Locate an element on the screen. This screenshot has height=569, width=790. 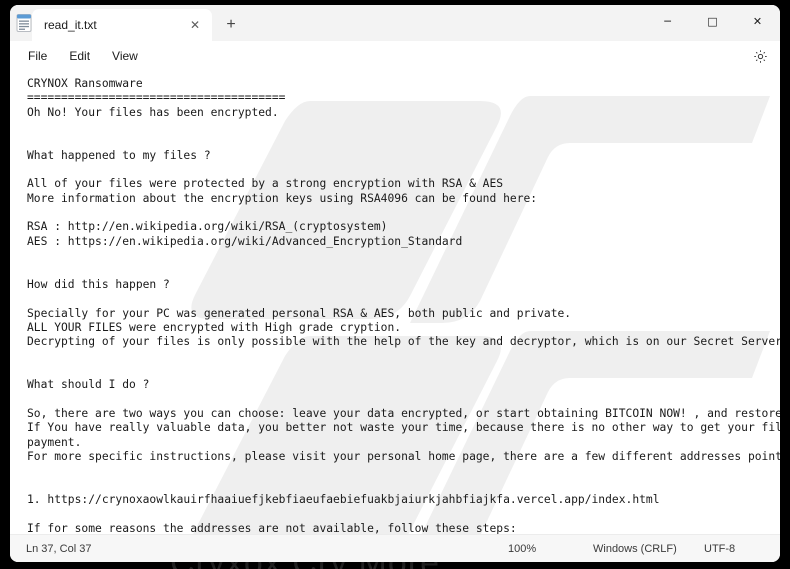
menu-file: File is located at coordinates (37, 56).